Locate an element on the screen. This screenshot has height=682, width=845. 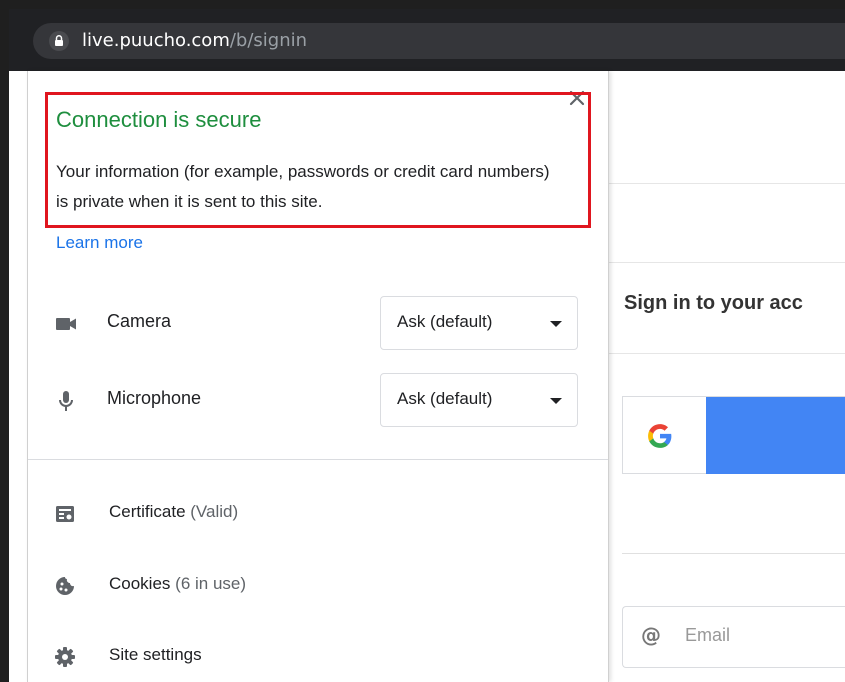
microphone-icon is located at coordinates (66, 401).